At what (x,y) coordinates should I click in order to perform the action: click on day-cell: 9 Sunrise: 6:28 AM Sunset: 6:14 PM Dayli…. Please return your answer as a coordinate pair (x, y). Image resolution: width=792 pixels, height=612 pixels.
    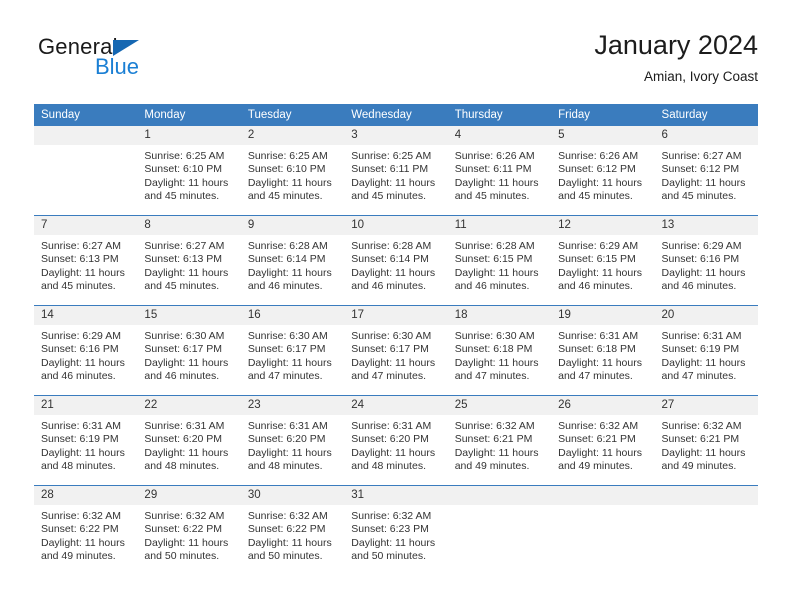
    Looking at the image, I should click on (292, 260).